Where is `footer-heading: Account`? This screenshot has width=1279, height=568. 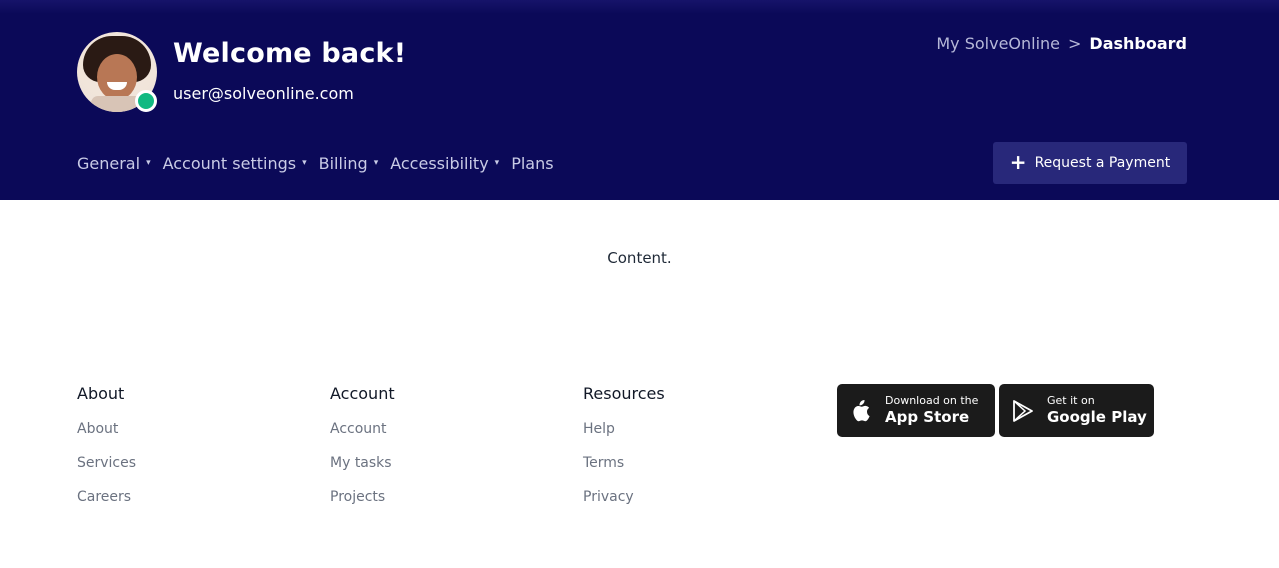
footer-heading: Account is located at coordinates (362, 393).